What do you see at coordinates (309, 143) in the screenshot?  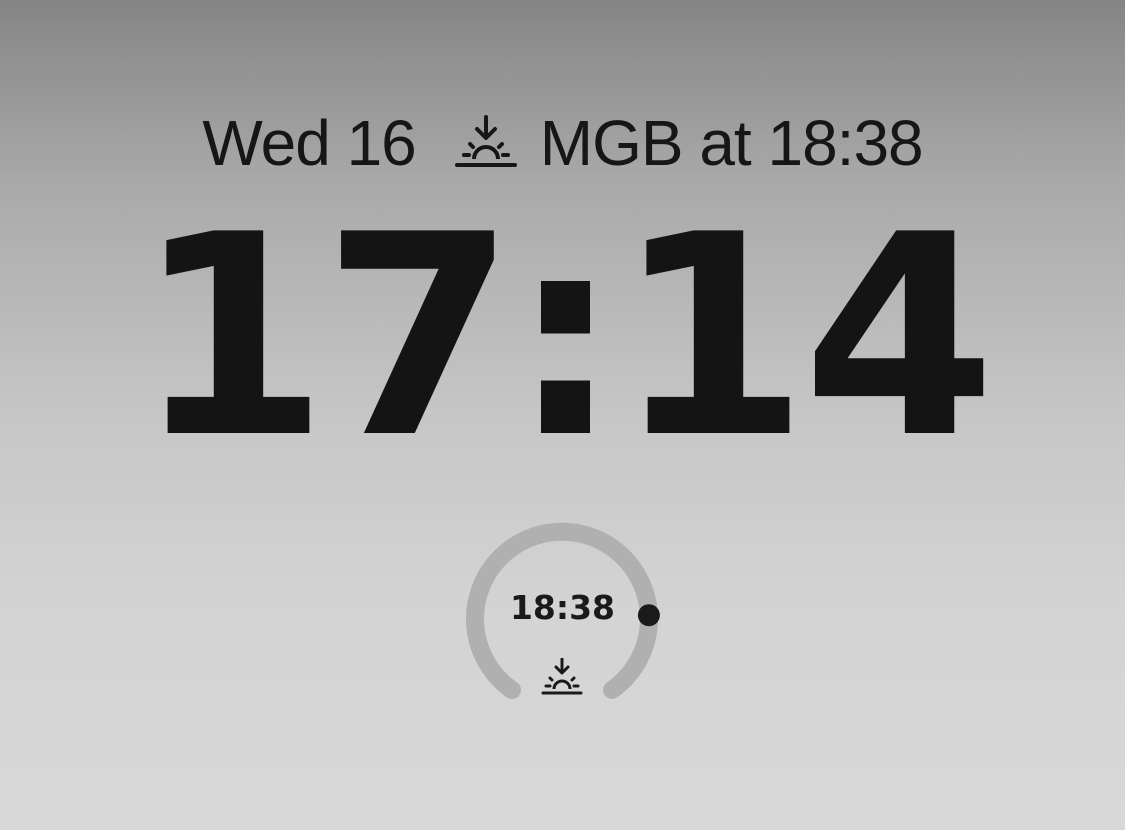 I see `date-label: Wed 16` at bounding box center [309, 143].